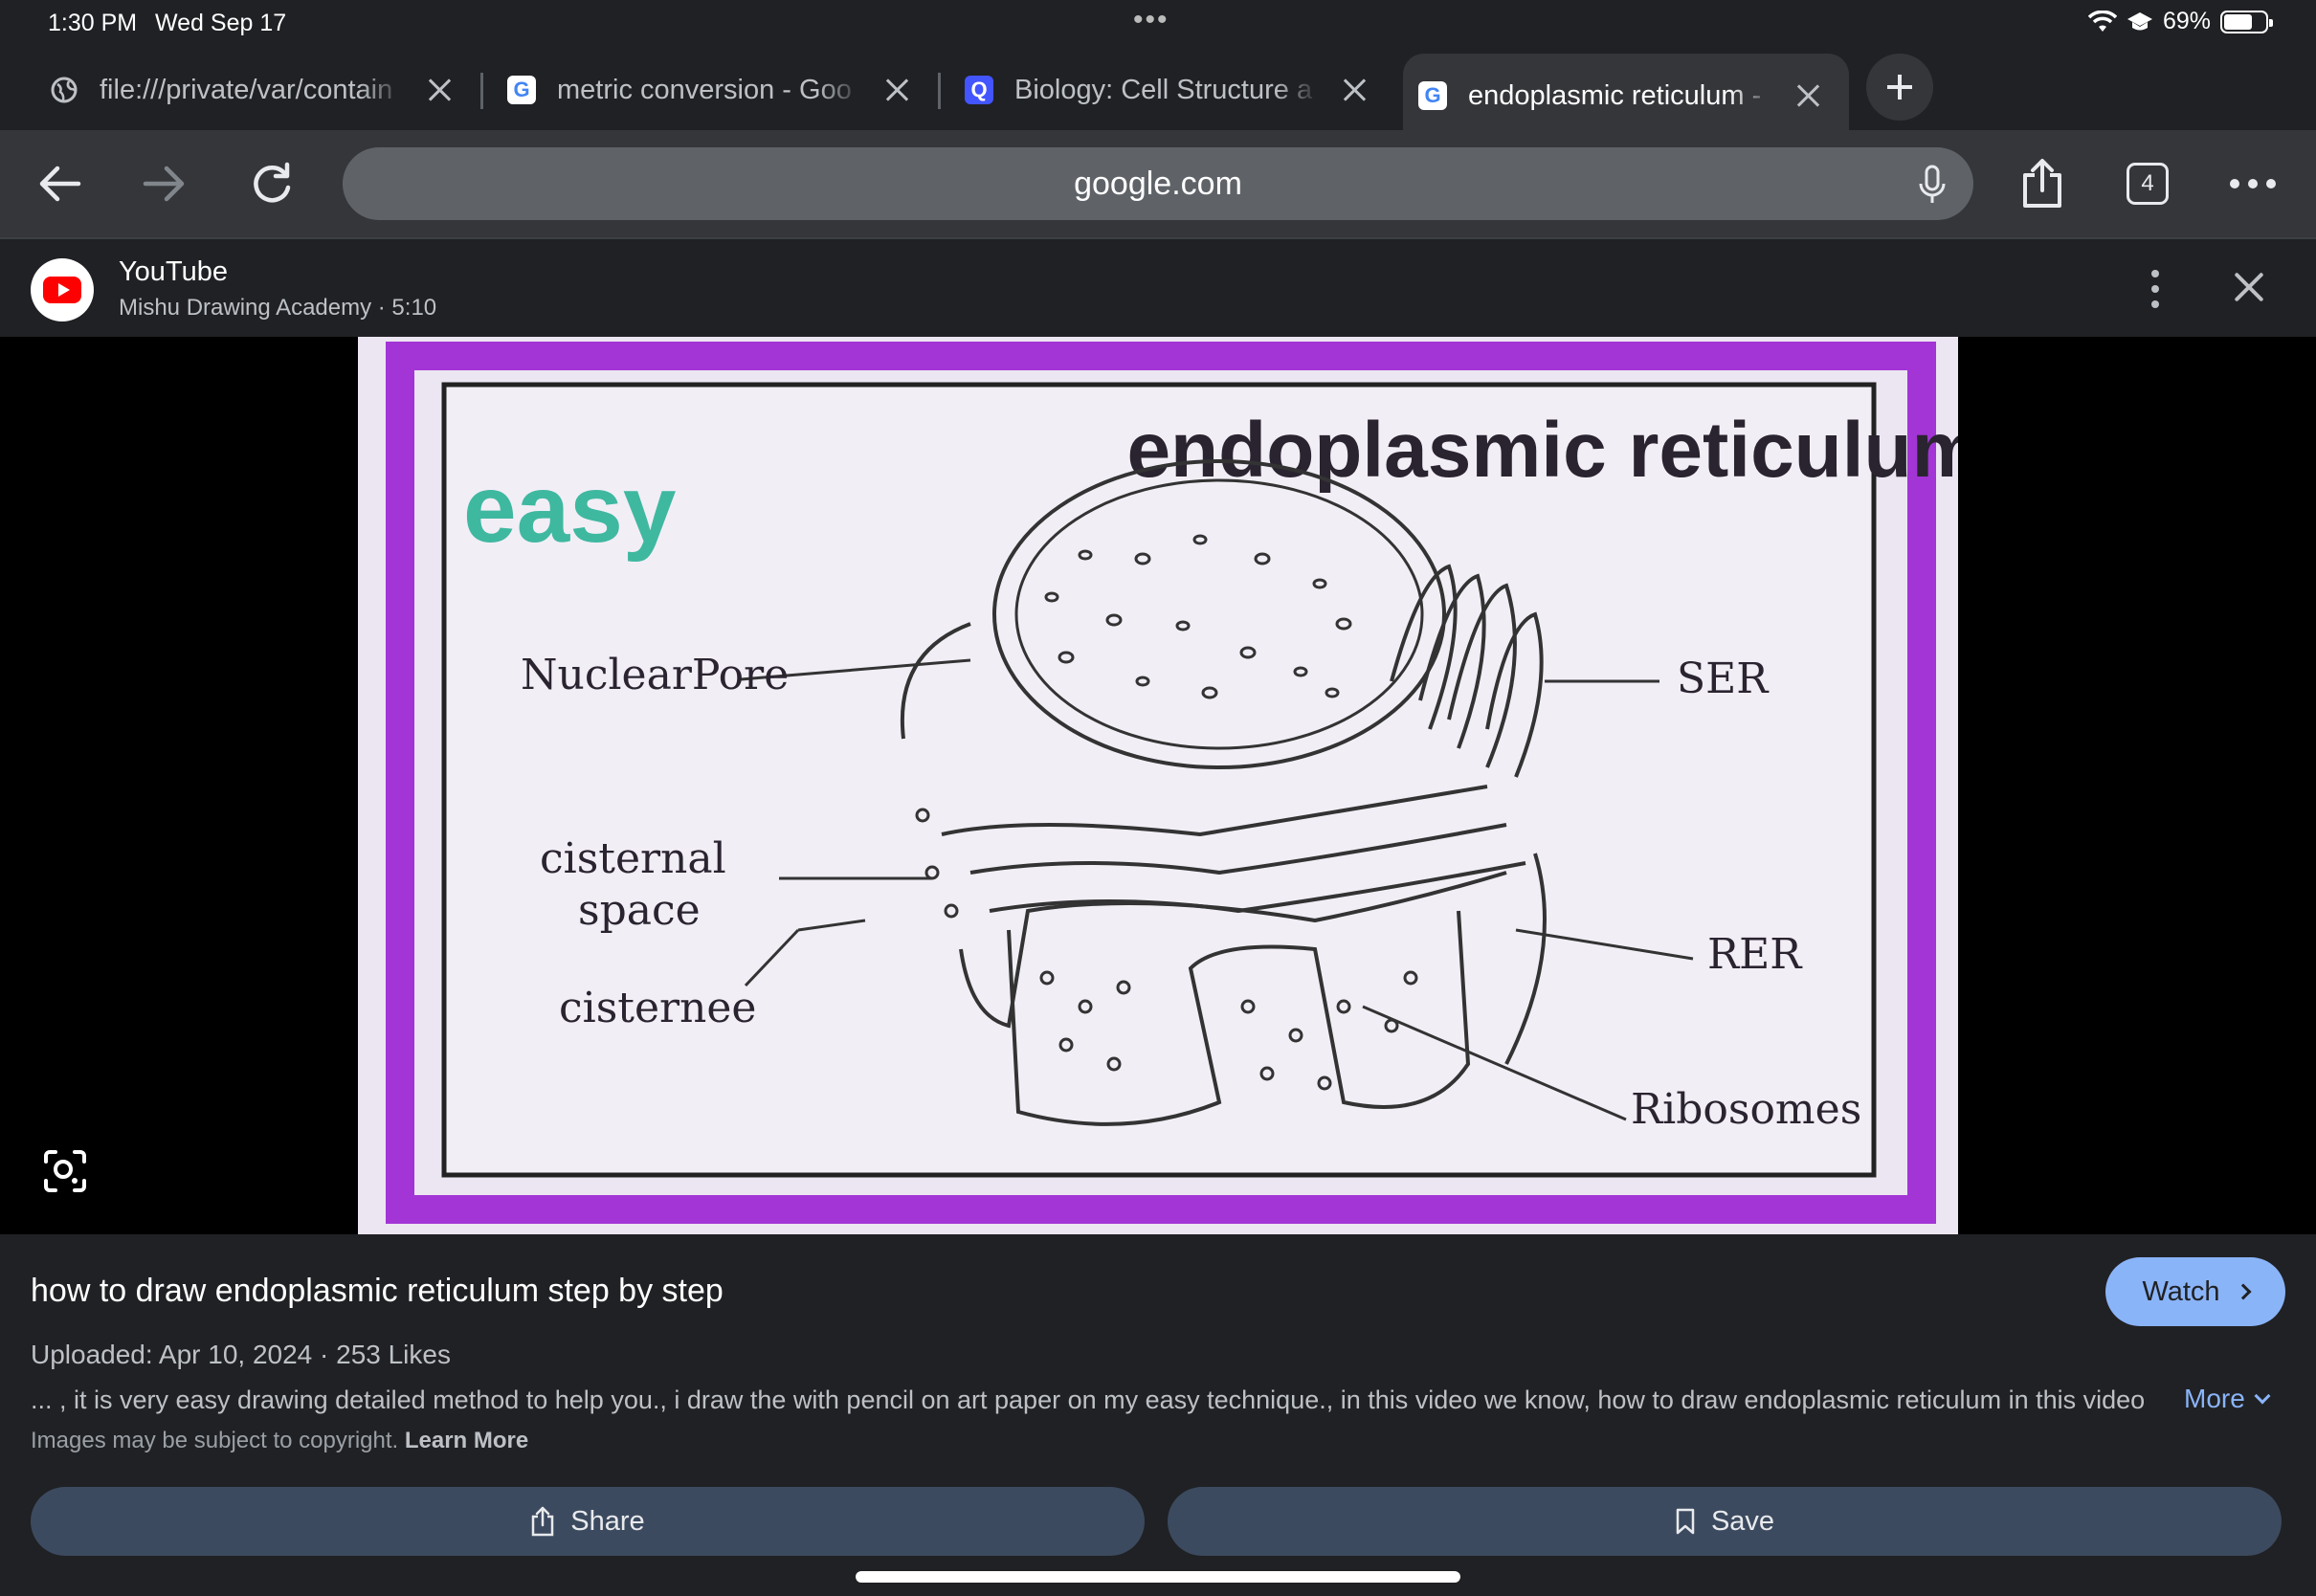 The width and height of the screenshot is (2316, 1596). I want to click on drawing-easy-label: easy, so click(570, 509).